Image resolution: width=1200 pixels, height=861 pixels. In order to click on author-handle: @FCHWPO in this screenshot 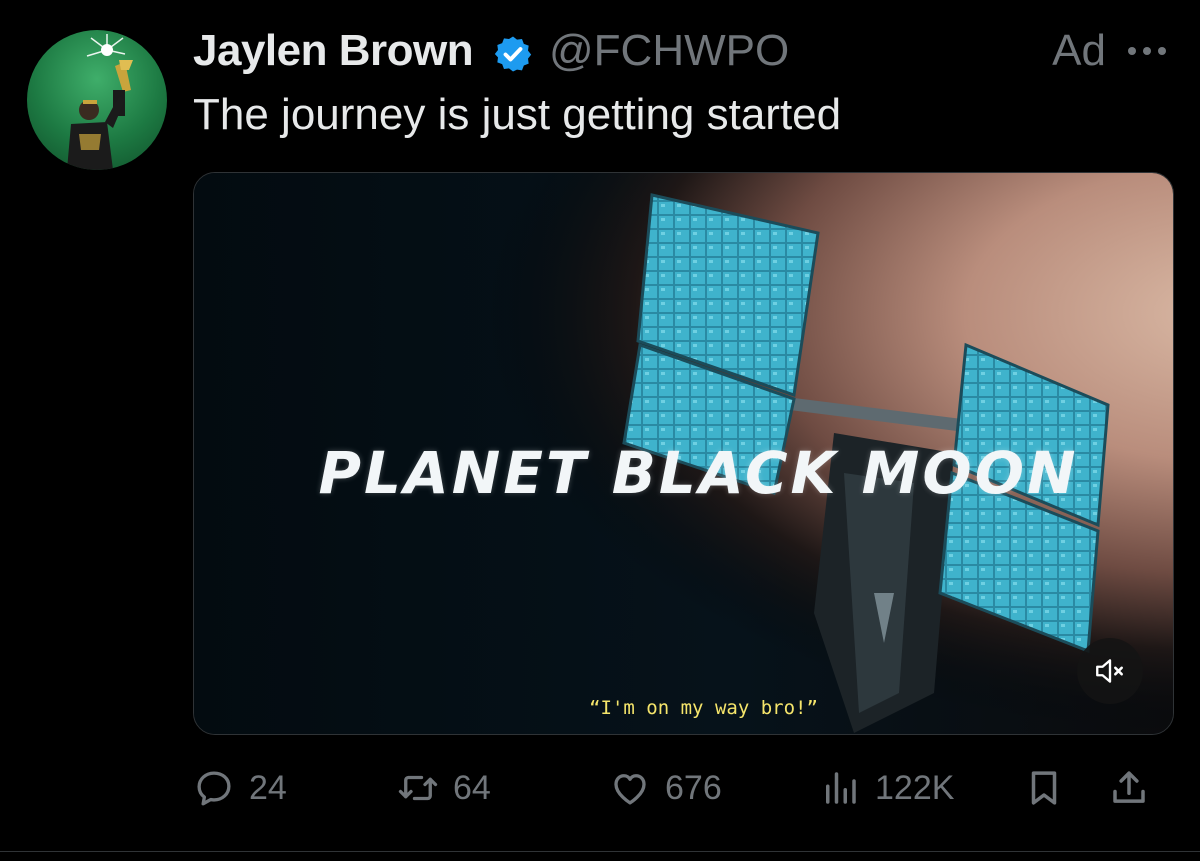, I will do `click(669, 51)`.